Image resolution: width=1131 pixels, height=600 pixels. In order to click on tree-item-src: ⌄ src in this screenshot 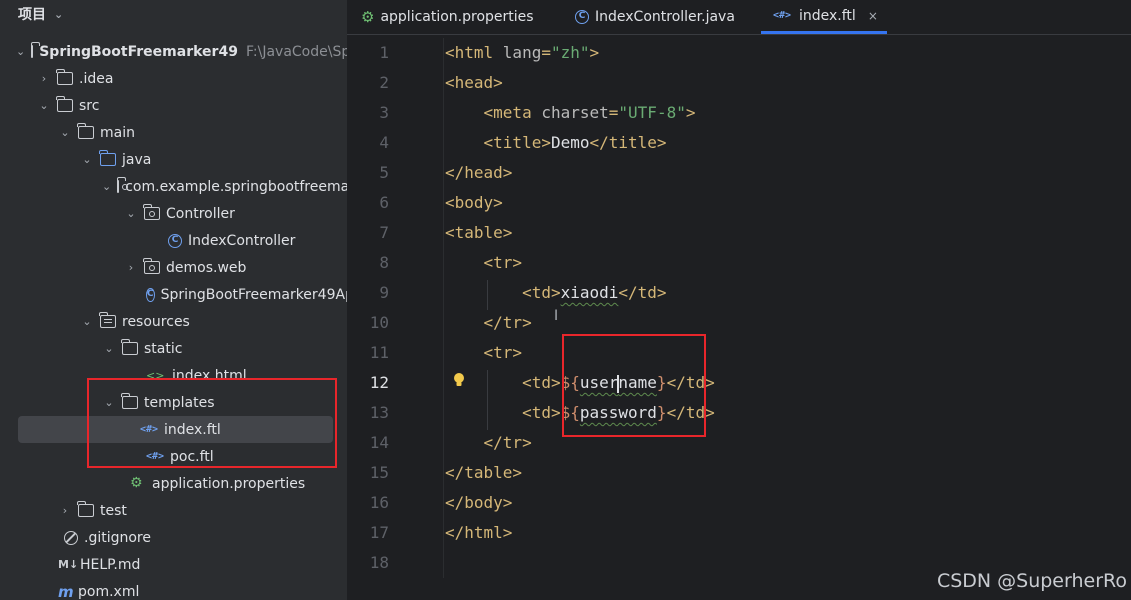, I will do `click(173, 105)`.